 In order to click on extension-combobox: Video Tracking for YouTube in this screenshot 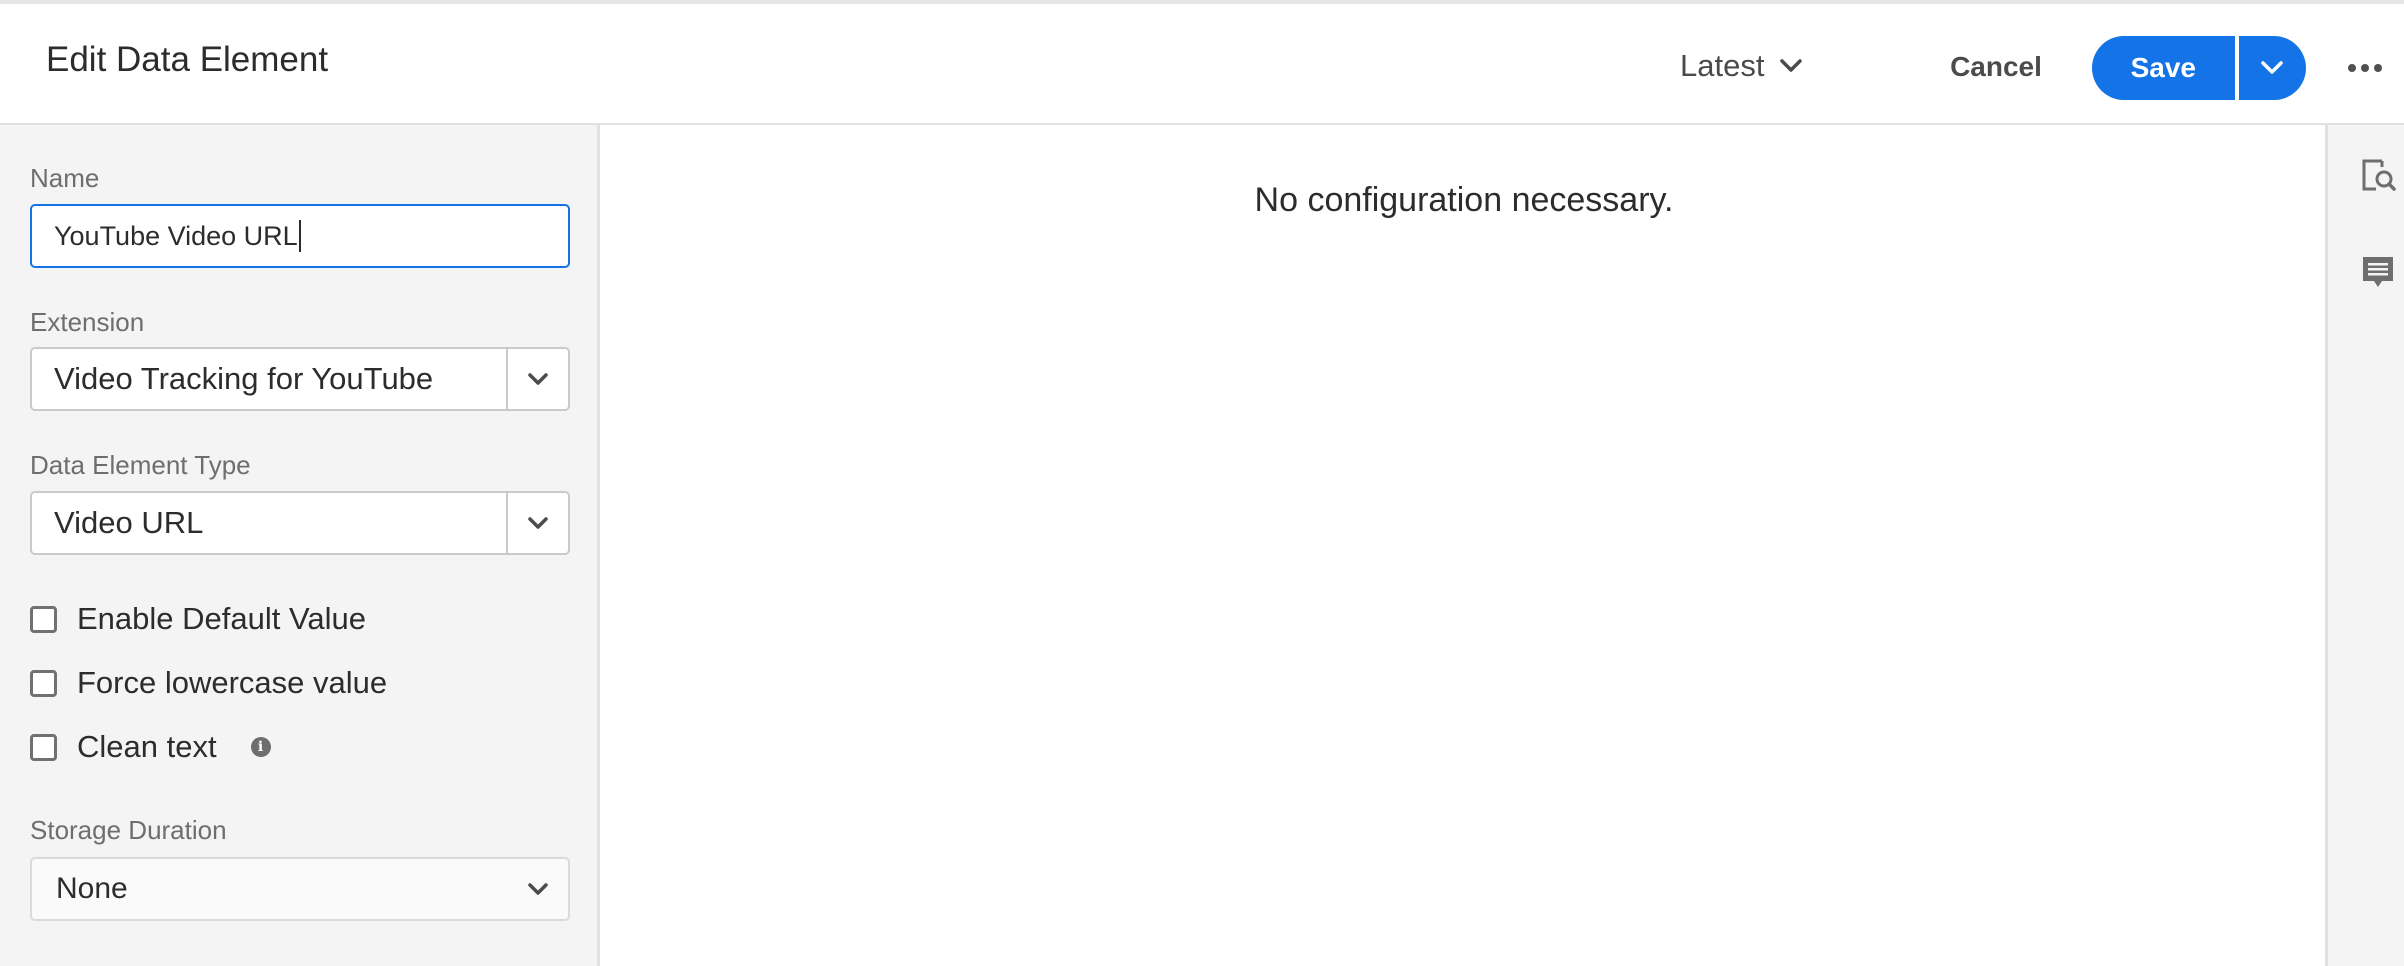, I will do `click(300, 379)`.